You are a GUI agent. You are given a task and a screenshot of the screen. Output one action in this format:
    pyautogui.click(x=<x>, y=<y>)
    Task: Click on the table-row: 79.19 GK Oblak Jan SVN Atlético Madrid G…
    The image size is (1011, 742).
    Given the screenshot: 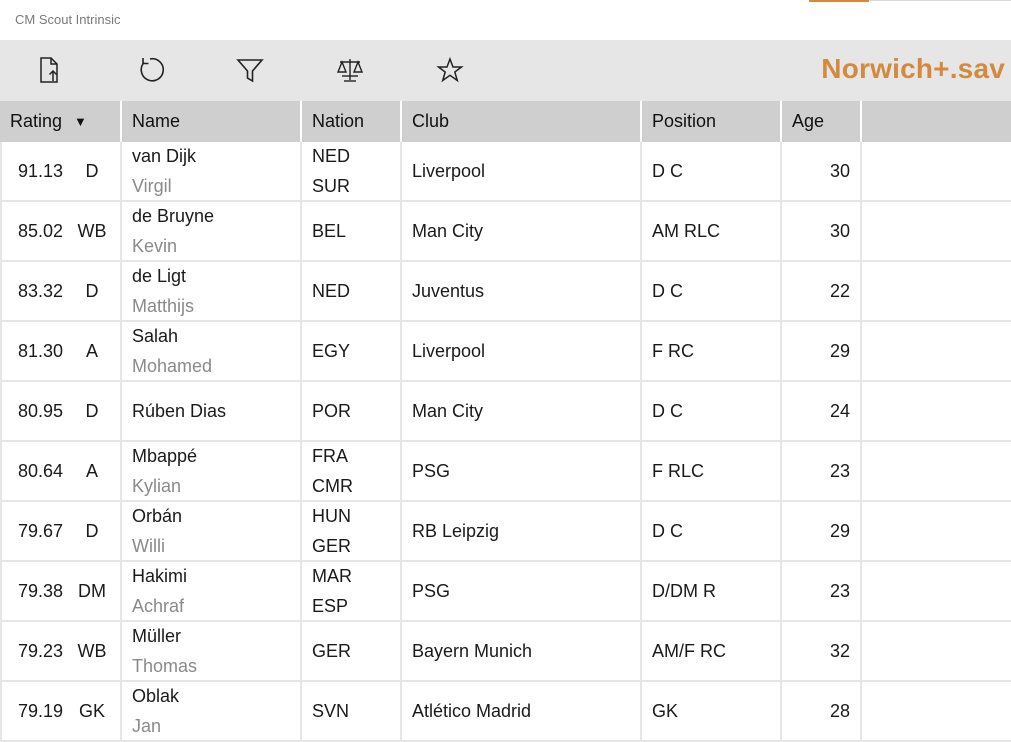 What is the action you would take?
    pyautogui.click(x=505, y=712)
    